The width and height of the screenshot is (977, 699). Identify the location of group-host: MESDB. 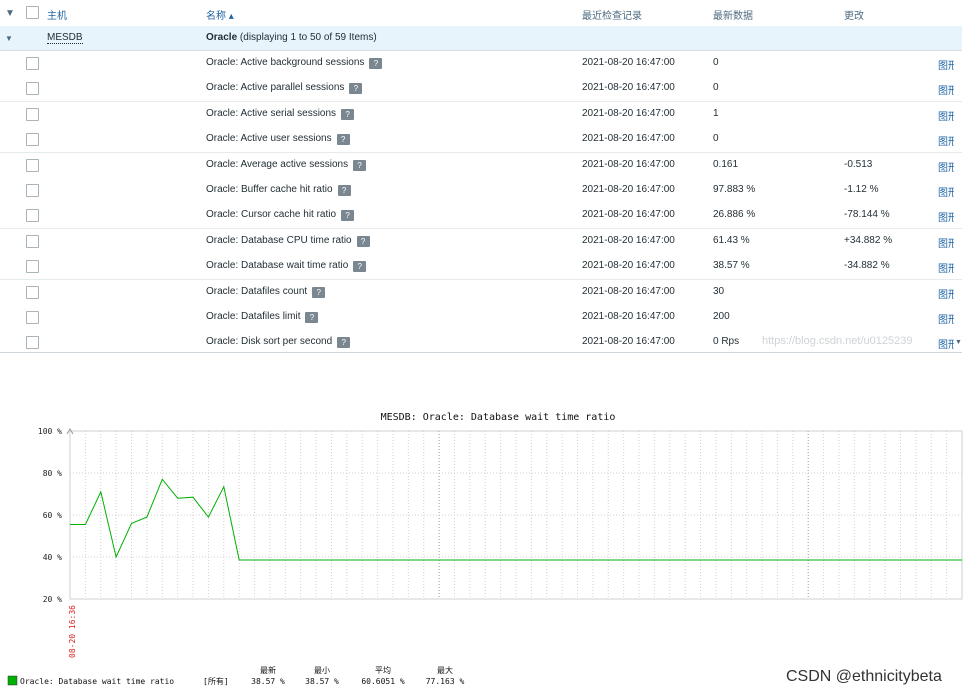
(65, 38).